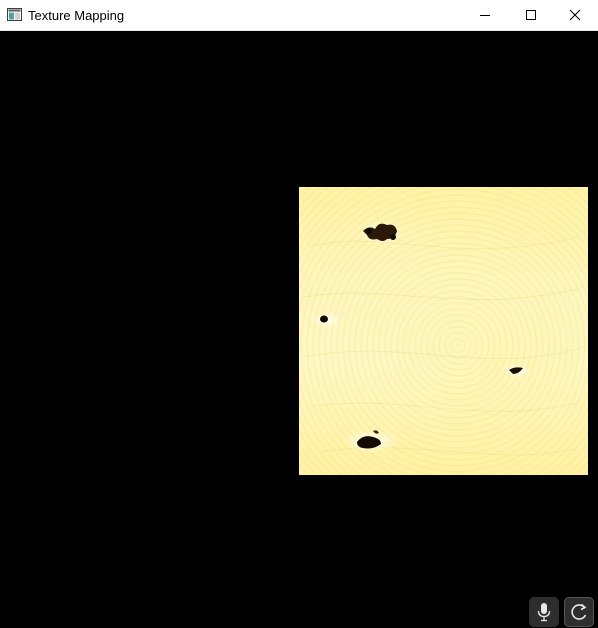 The width and height of the screenshot is (598, 628). I want to click on minimize-button, so click(485, 15).